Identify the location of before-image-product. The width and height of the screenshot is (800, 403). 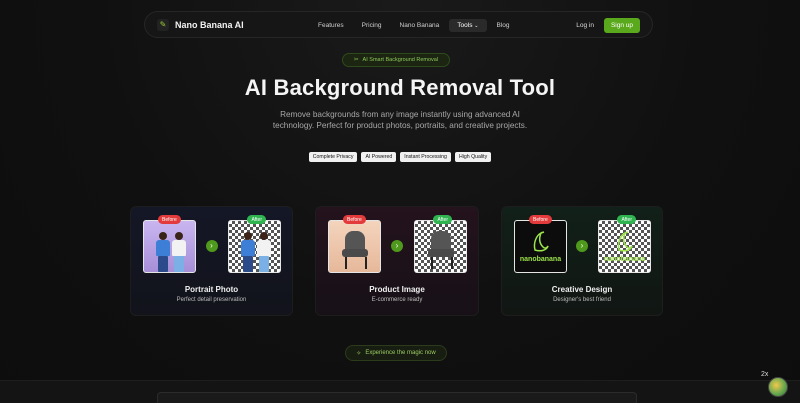
(354, 246).